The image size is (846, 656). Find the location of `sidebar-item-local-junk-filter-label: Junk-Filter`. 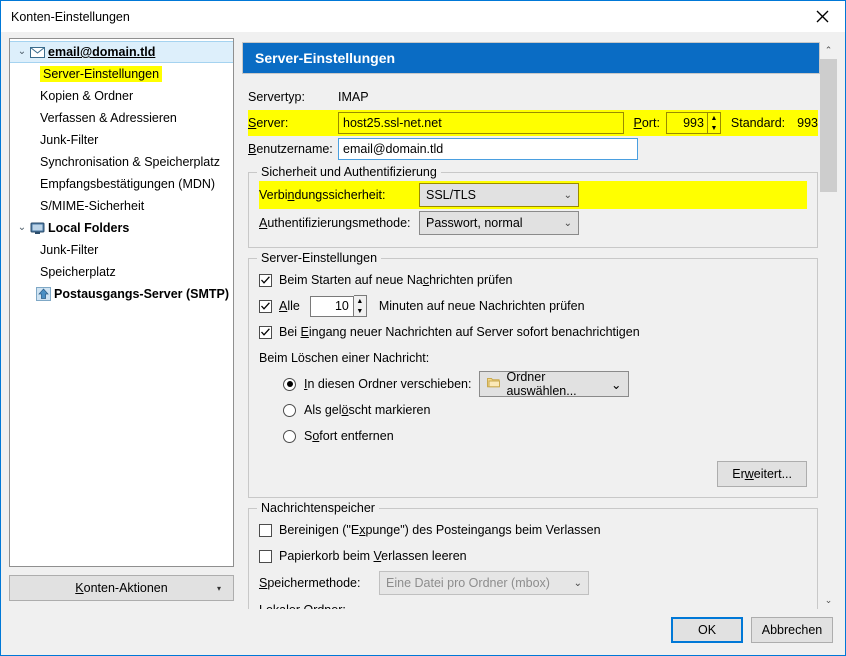

sidebar-item-local-junk-filter-label: Junk-Filter is located at coordinates (69, 250).